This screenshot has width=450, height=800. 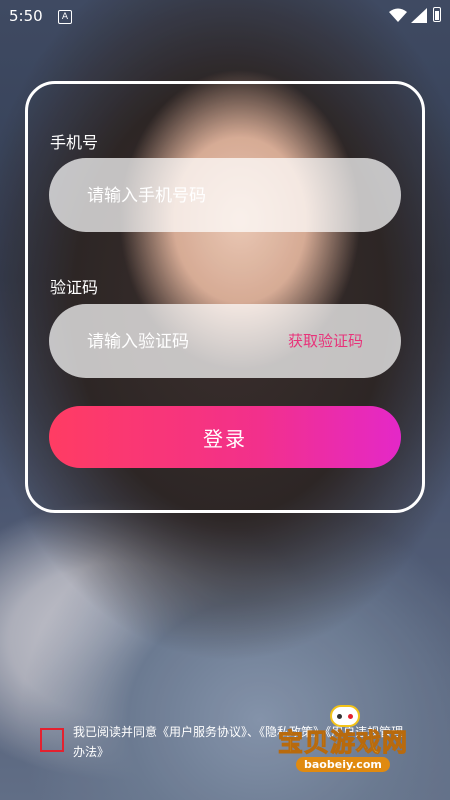 I want to click on code-field: 获取验证码, so click(x=225, y=342).